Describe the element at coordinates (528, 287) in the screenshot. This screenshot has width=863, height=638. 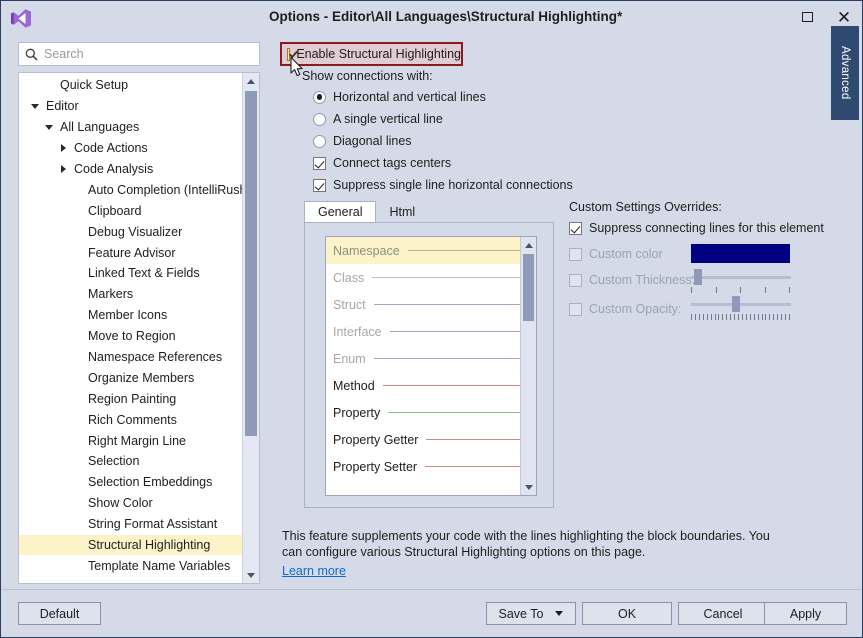
I see `preview-scrollbar-thumb` at that location.